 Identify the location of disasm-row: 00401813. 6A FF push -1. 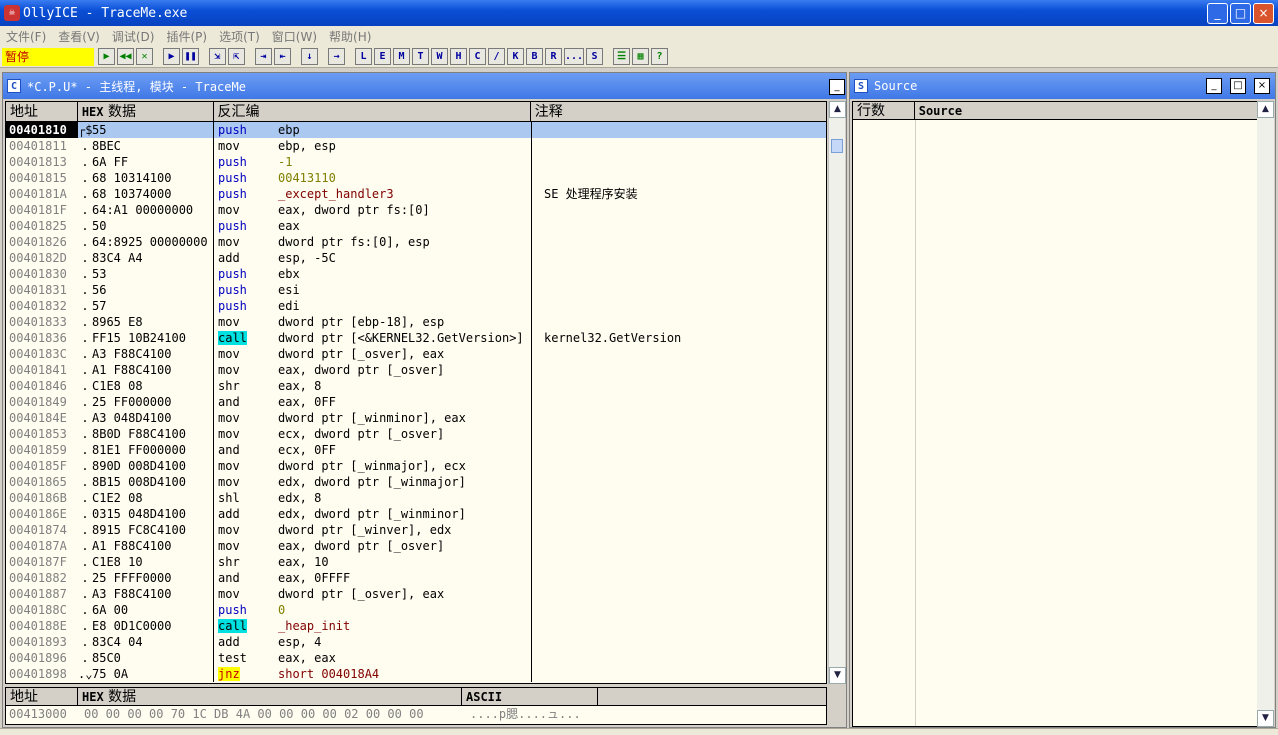
(416, 162).